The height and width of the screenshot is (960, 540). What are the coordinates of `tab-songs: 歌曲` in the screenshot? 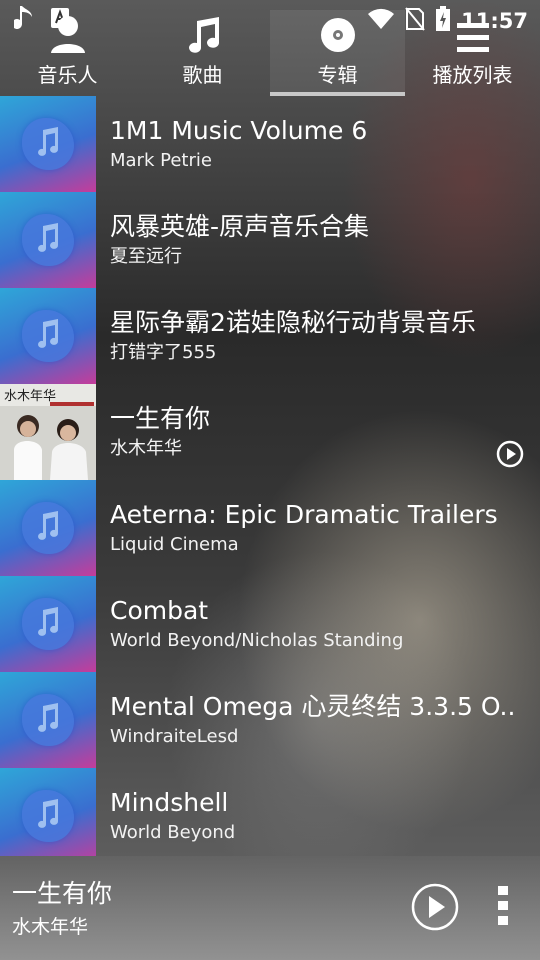 It's located at (202, 53).